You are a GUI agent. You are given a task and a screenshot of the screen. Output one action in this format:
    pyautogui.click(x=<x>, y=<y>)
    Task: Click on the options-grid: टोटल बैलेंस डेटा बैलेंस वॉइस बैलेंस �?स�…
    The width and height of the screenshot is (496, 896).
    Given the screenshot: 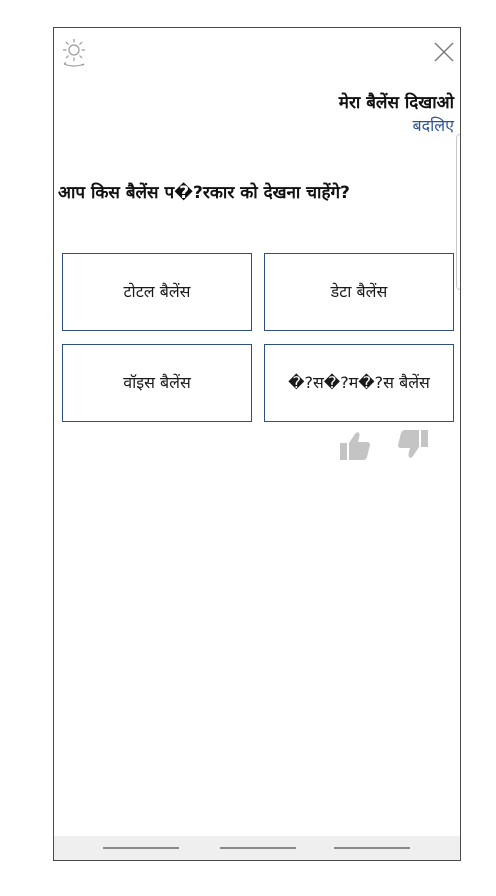 What is the action you would take?
    pyautogui.click(x=258, y=338)
    